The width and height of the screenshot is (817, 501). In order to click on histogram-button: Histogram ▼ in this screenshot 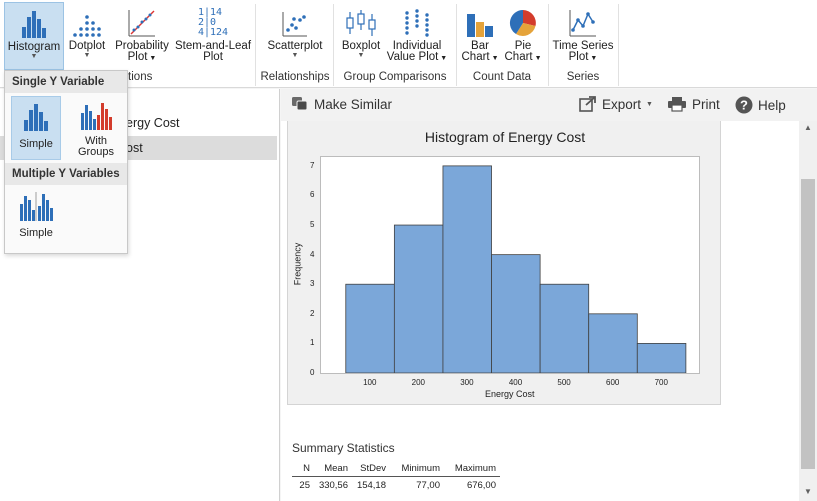, I will do `click(34, 36)`.